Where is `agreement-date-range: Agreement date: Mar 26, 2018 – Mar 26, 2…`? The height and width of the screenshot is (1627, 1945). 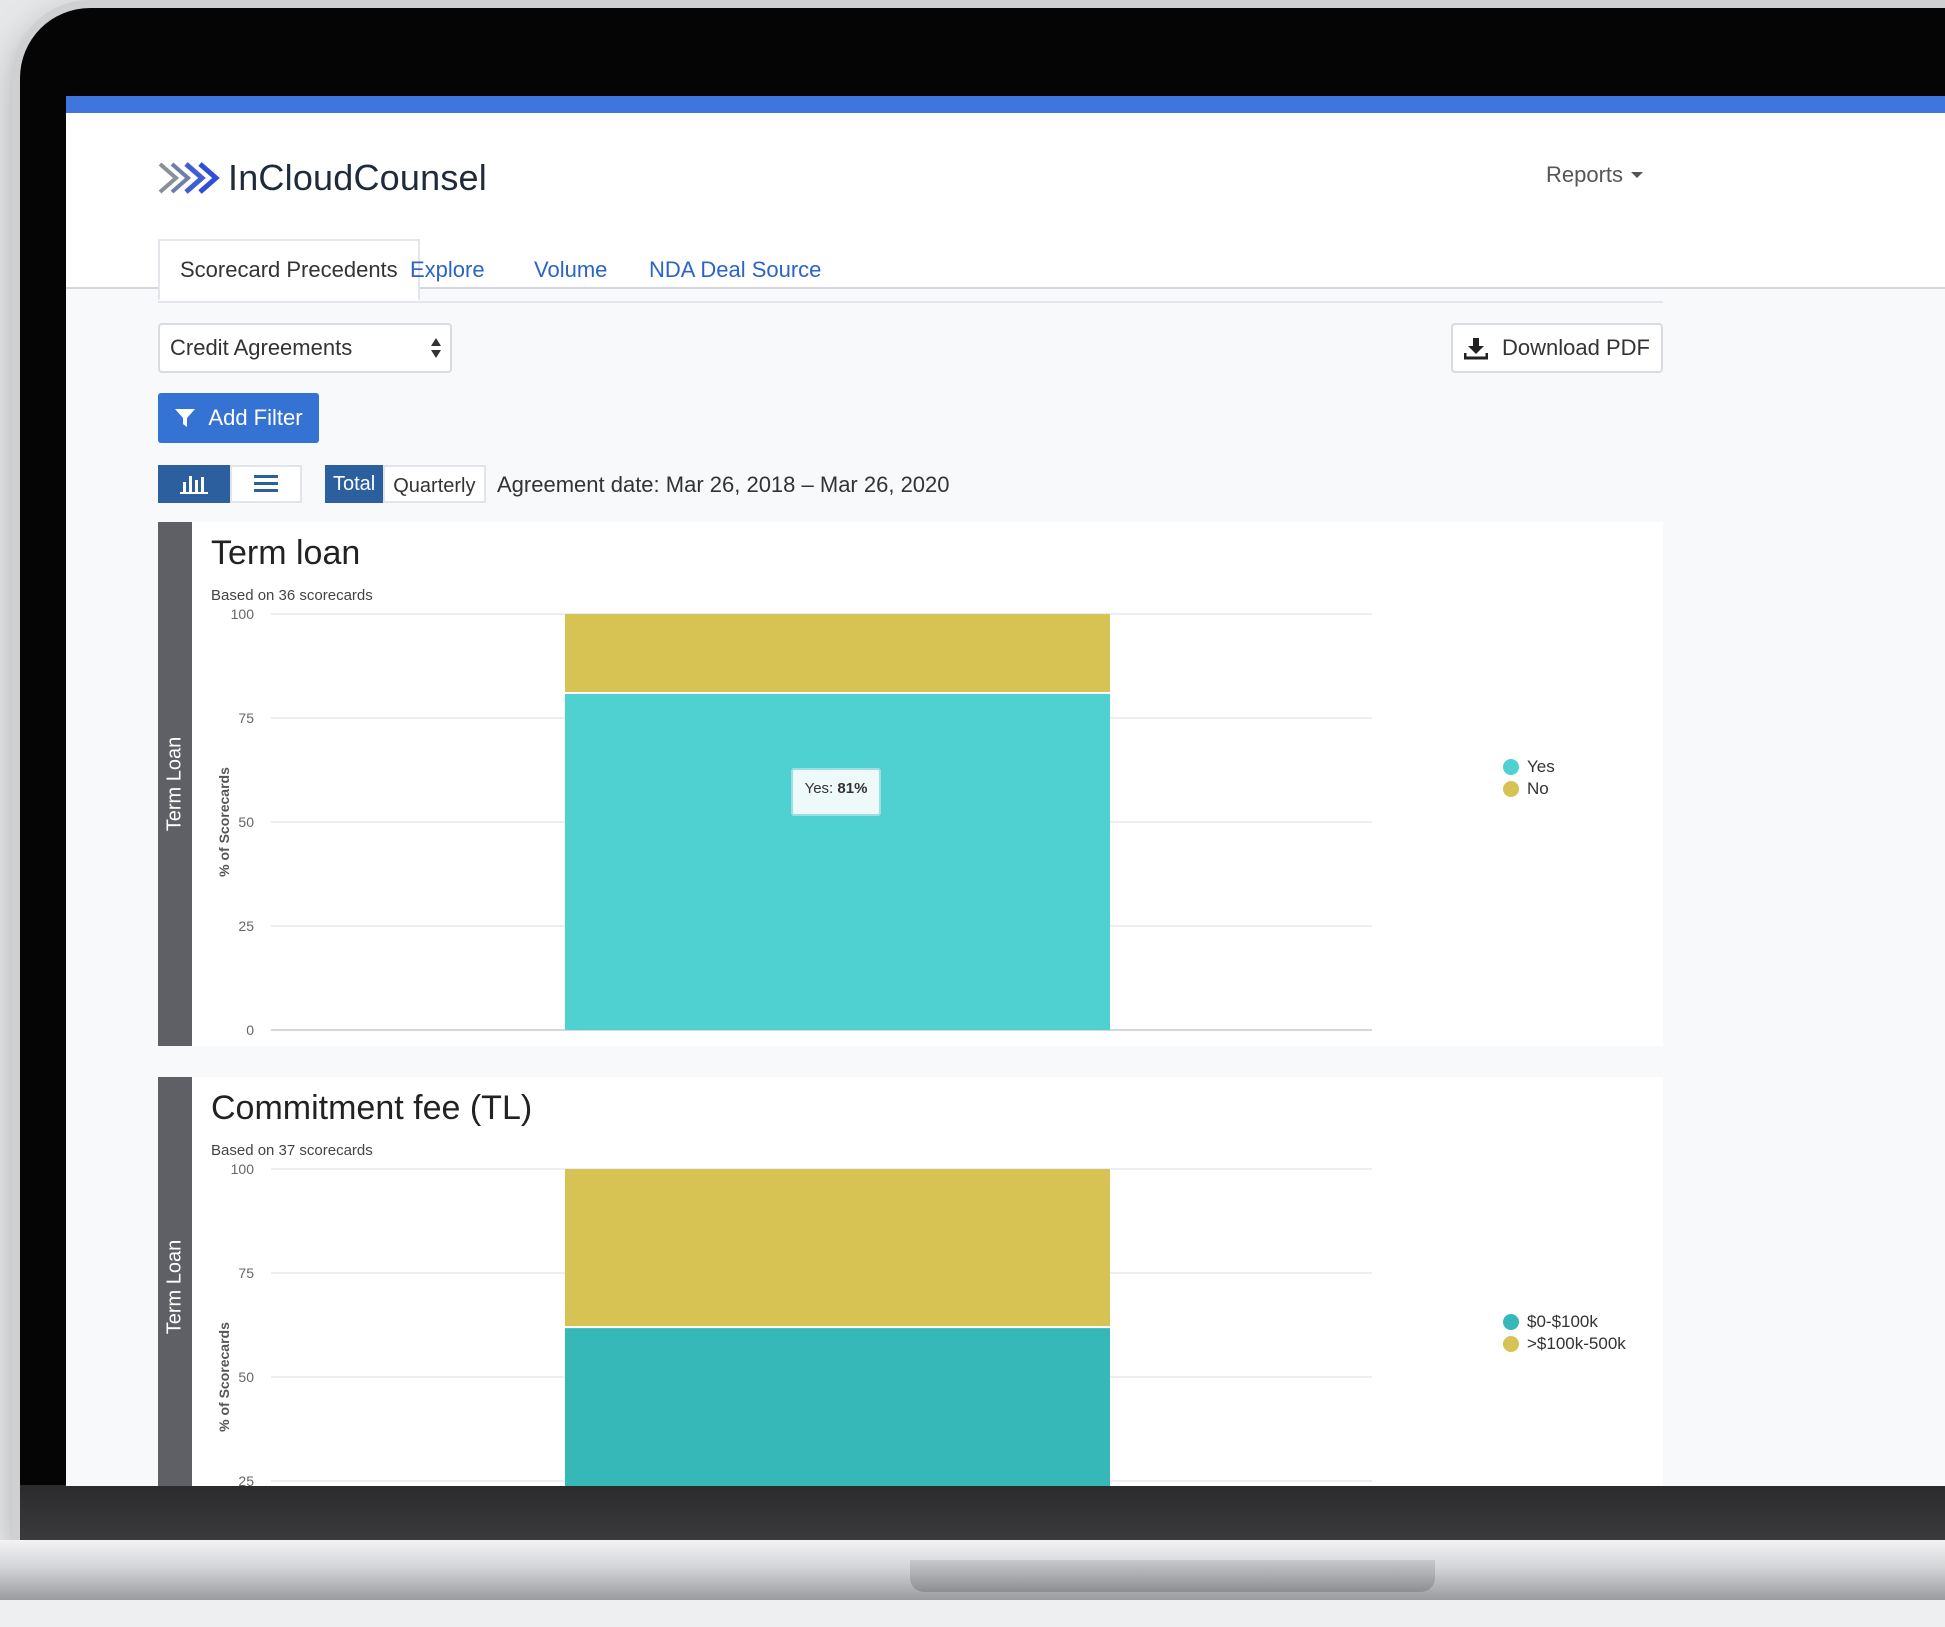
agreement-date-range: Agreement date: Mar 26, 2018 – Mar 26, 2… is located at coordinates (723, 484).